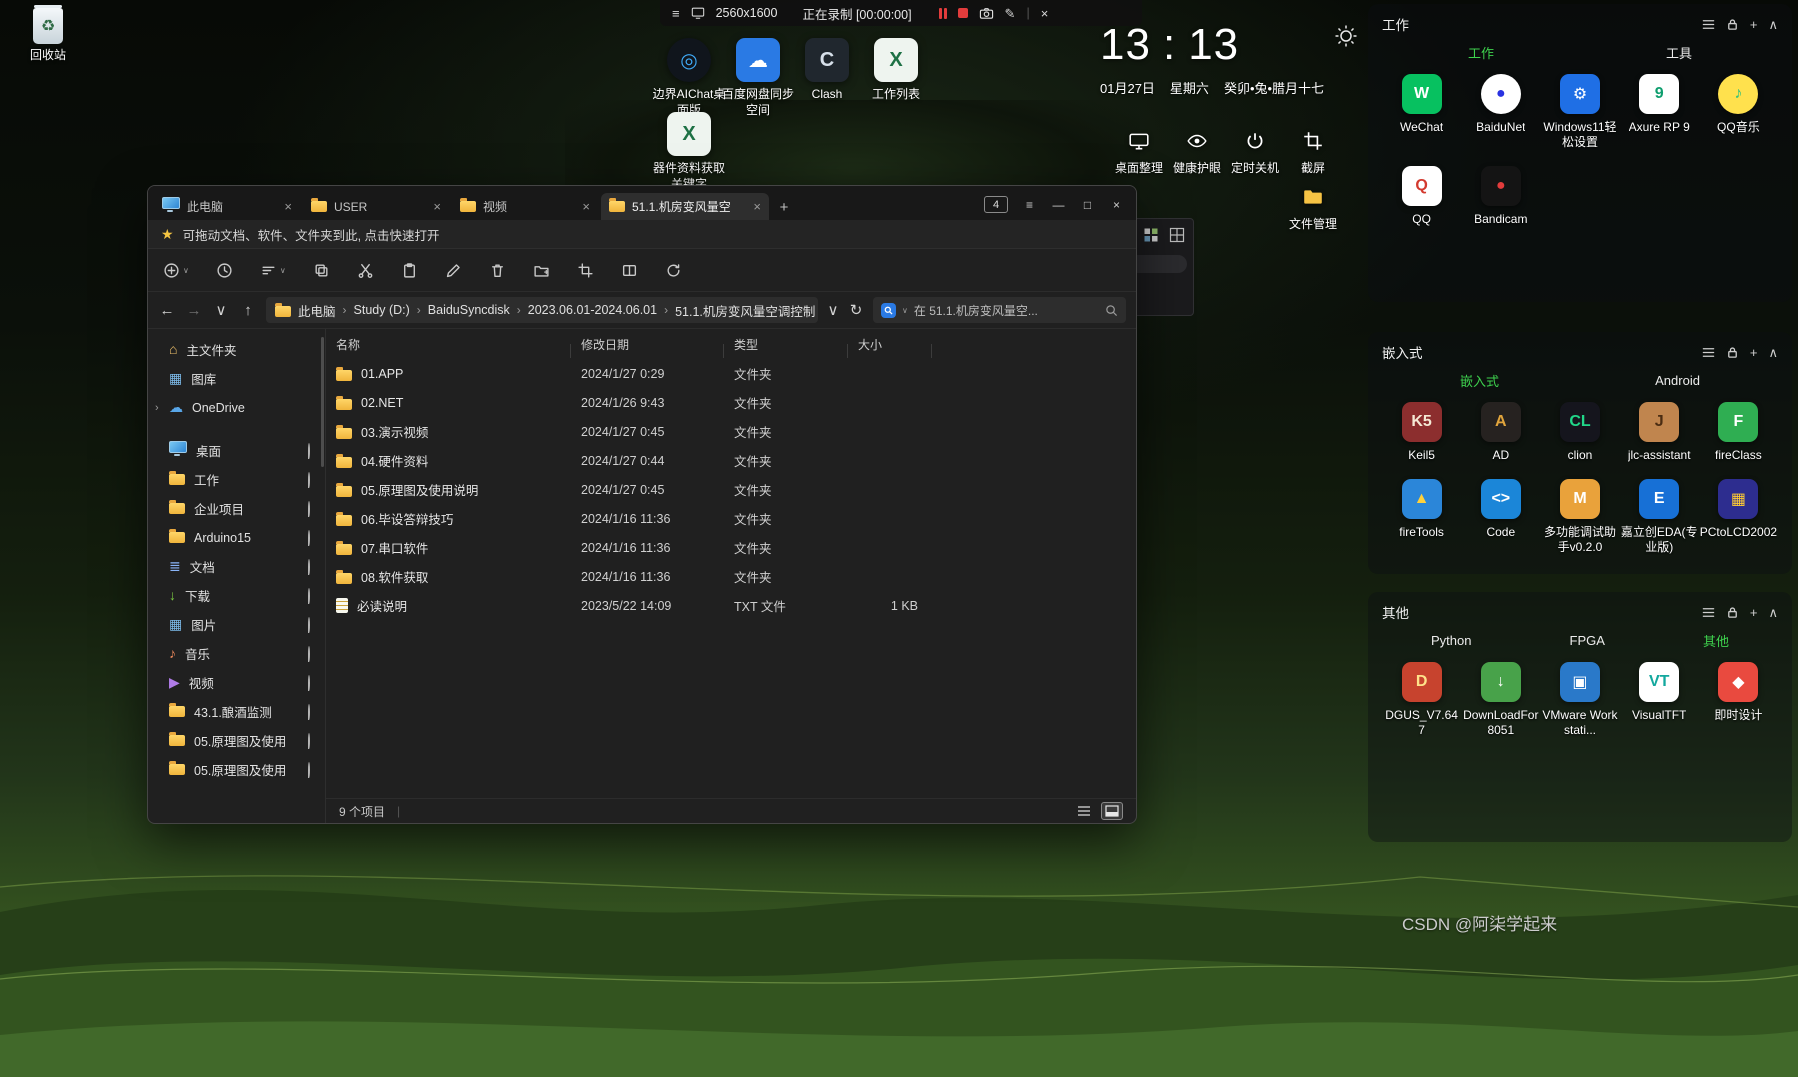 This screenshot has height=1077, width=1798. What do you see at coordinates (525, 206) in the screenshot?
I see `explorer-tab: 视频 ×` at bounding box center [525, 206].